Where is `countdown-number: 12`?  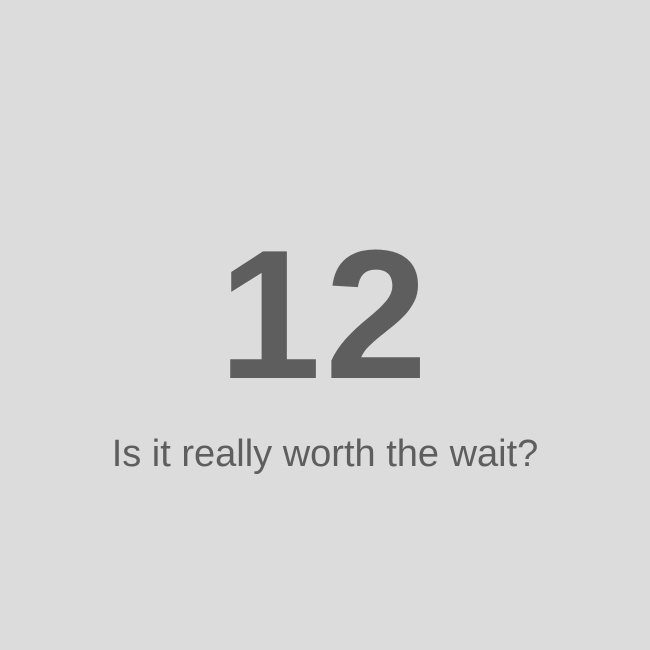
countdown-number: 12 is located at coordinates (325, 314).